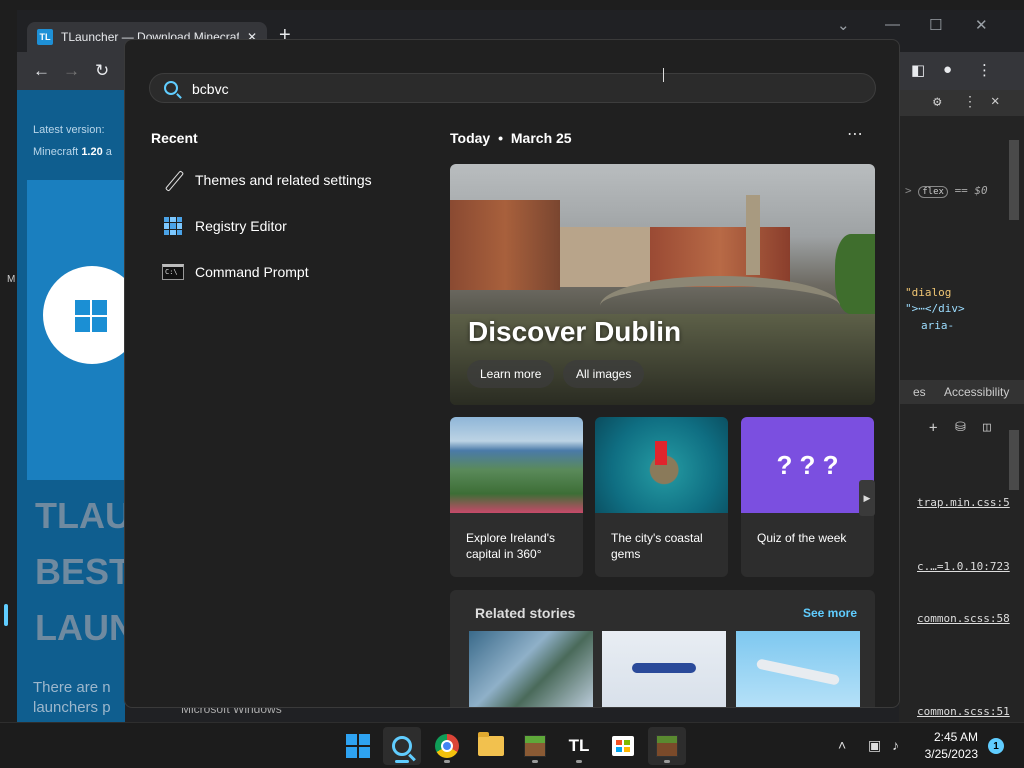  I want to click on active-indicator, so click(402, 761).